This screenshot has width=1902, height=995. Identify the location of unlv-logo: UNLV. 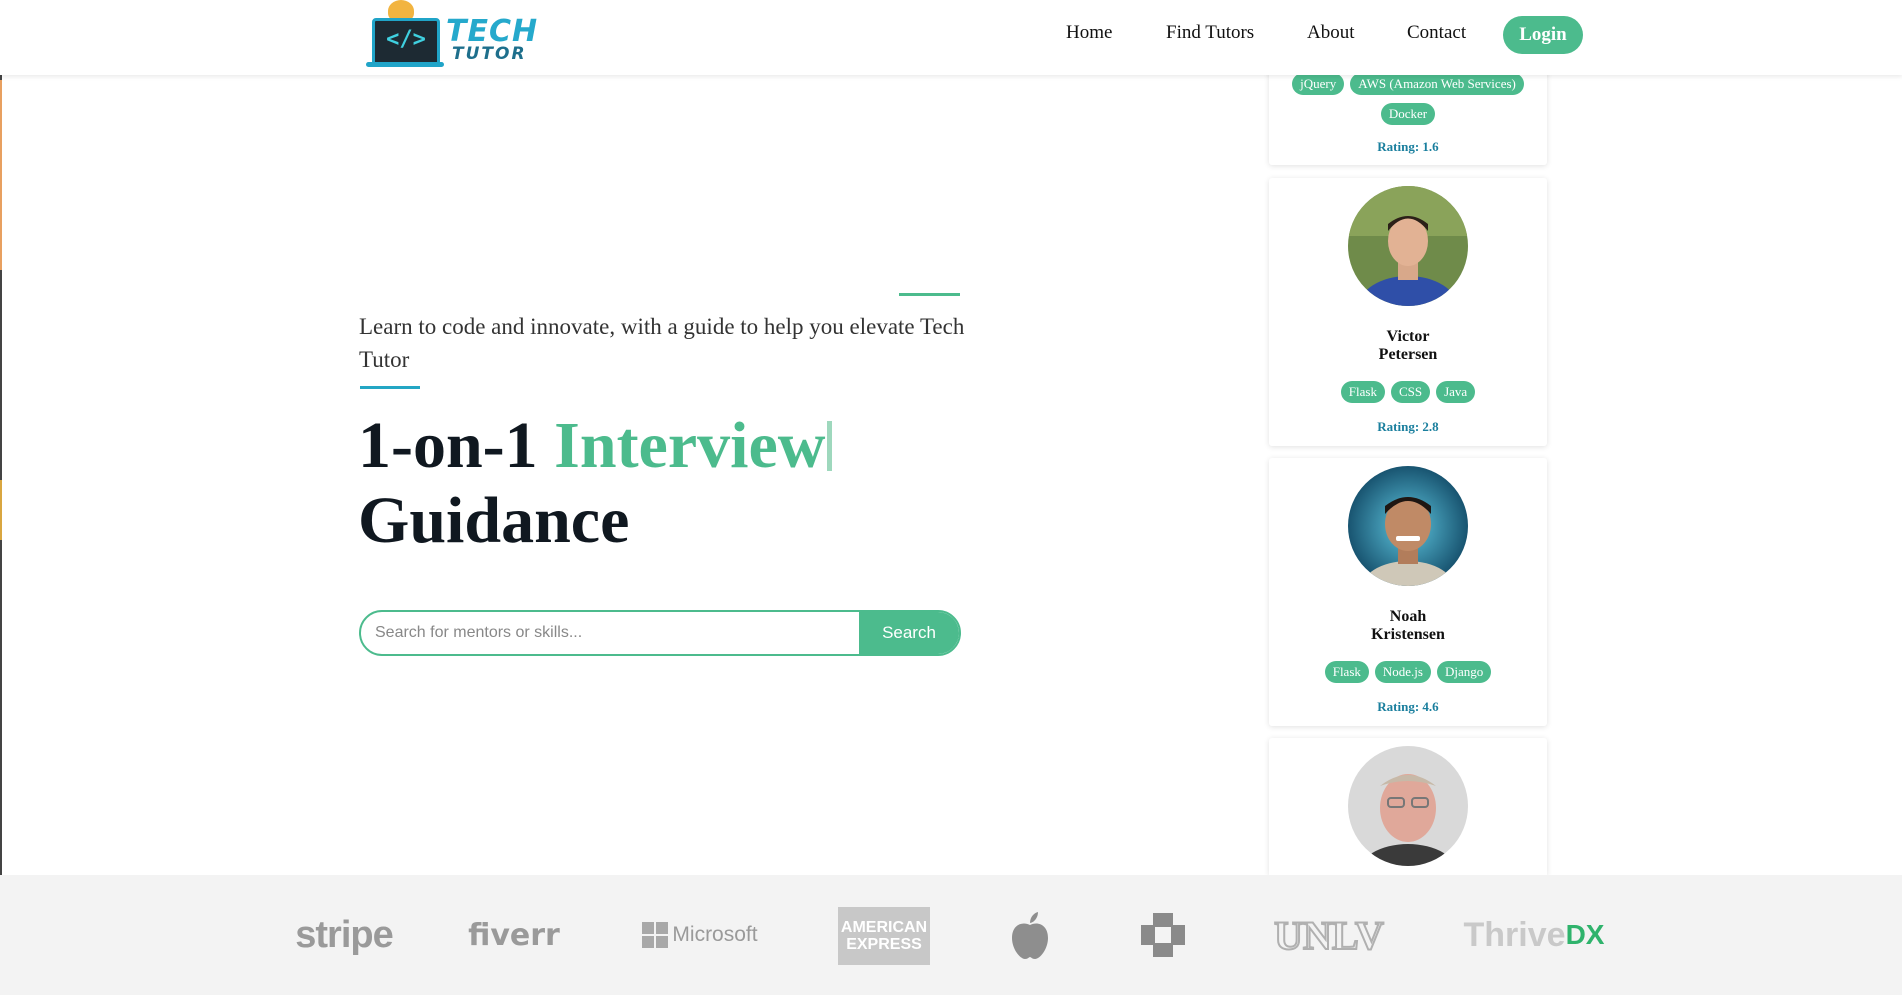
(1329, 935).